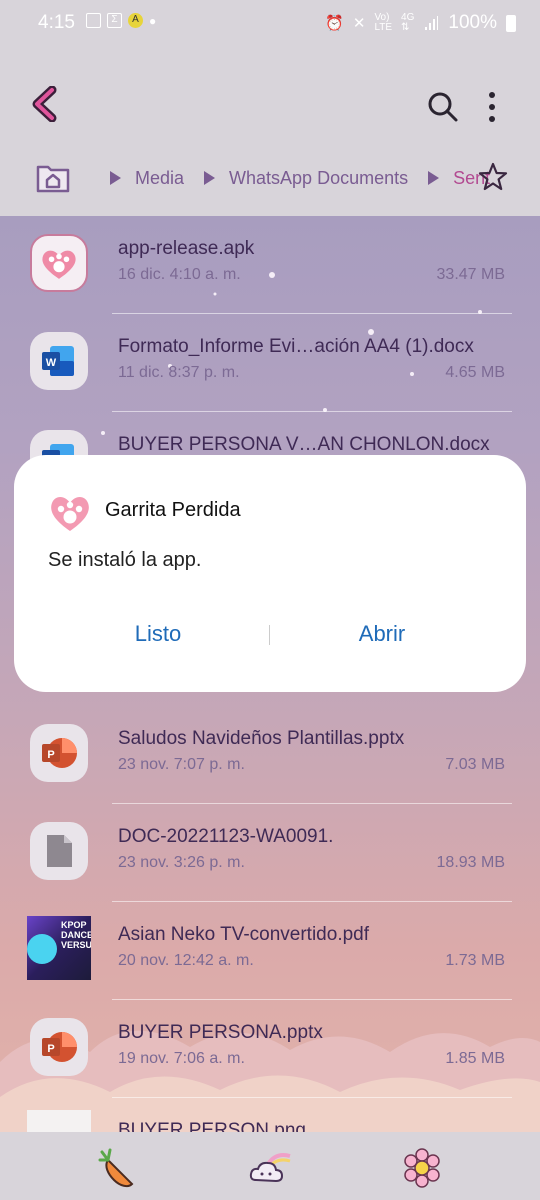  I want to click on open-button: Abrir, so click(382, 634).